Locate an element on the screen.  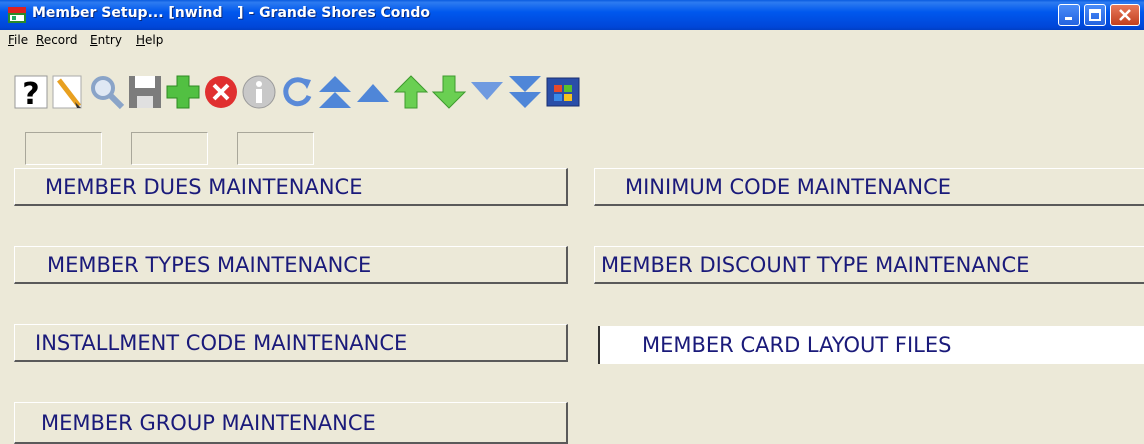
save-icon is located at coordinates (145, 92).